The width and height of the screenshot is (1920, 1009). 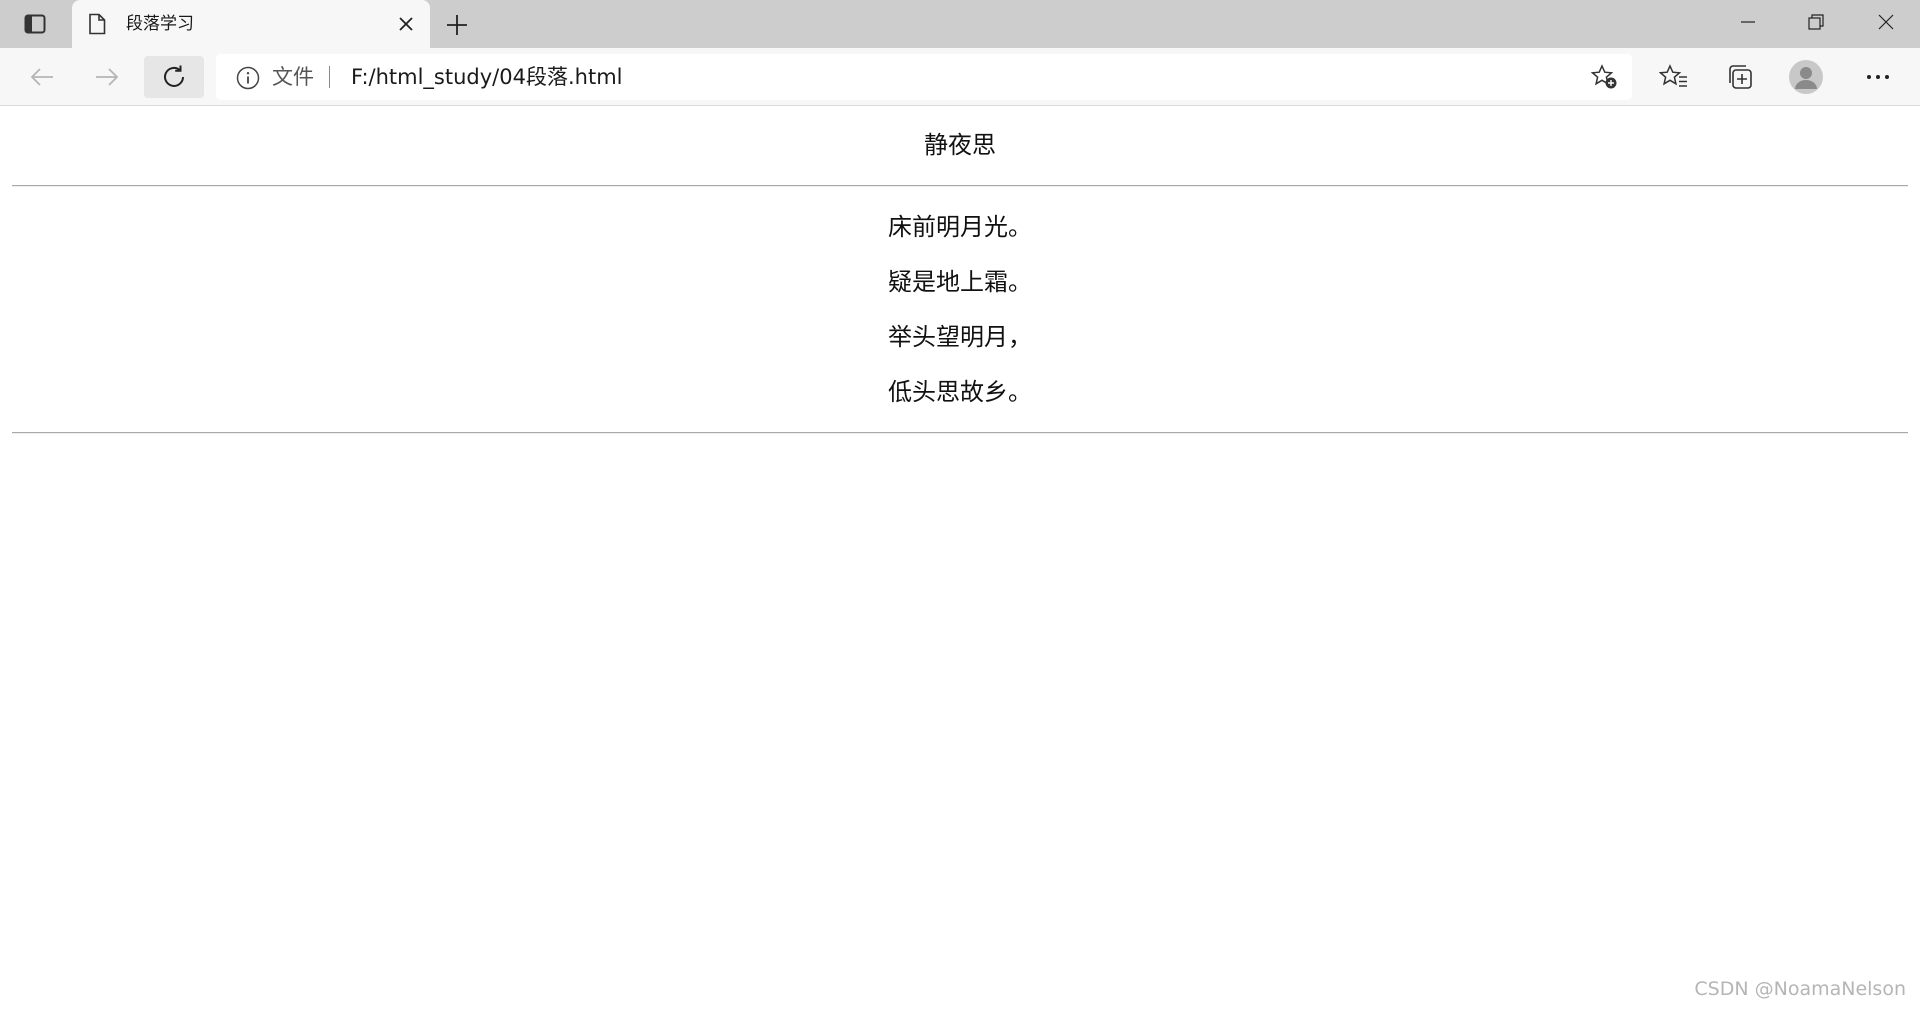 What do you see at coordinates (329, 77) in the screenshot?
I see `address-separator` at bounding box center [329, 77].